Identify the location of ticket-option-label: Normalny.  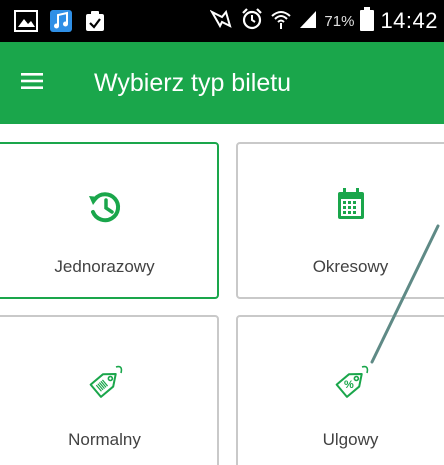
(104, 439).